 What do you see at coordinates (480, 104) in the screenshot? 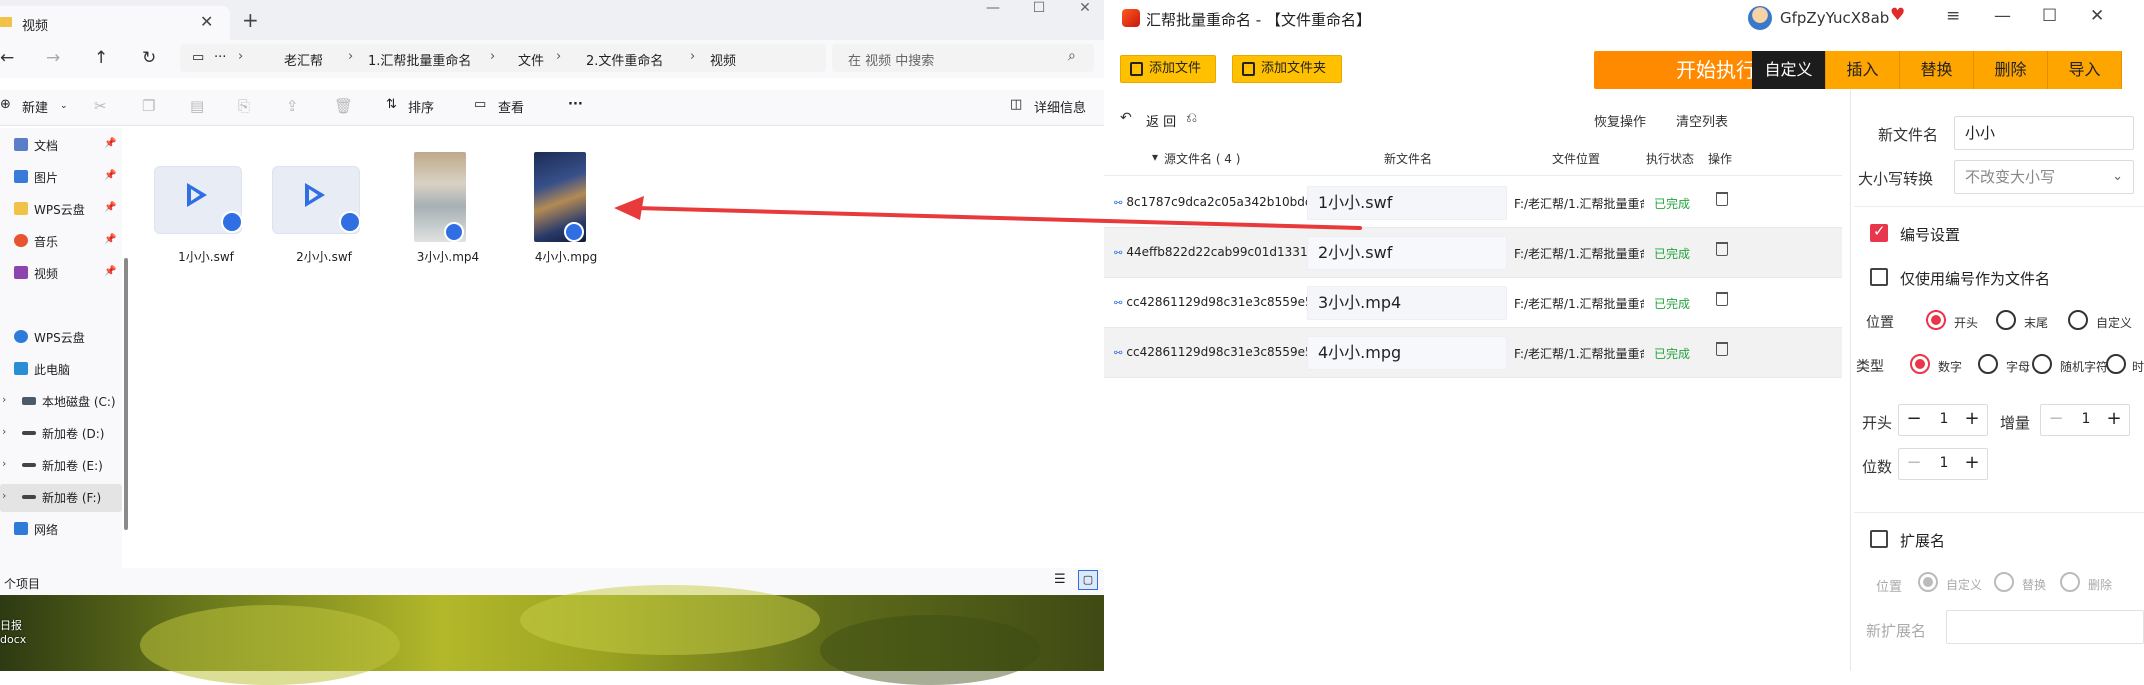
I see `view-icon: ▭` at bounding box center [480, 104].